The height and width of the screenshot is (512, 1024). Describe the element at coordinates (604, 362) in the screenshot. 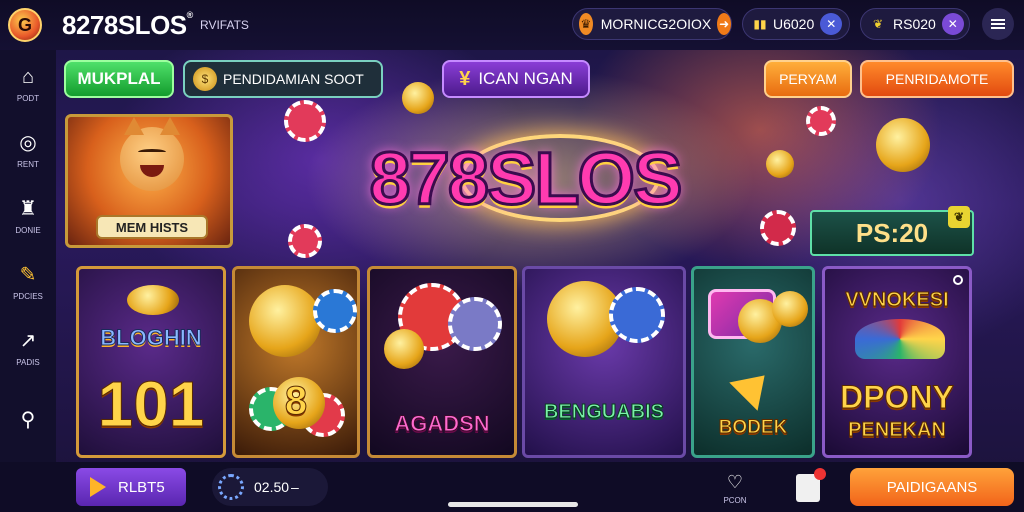

I see `game-card-4: BENGUABIS` at that location.